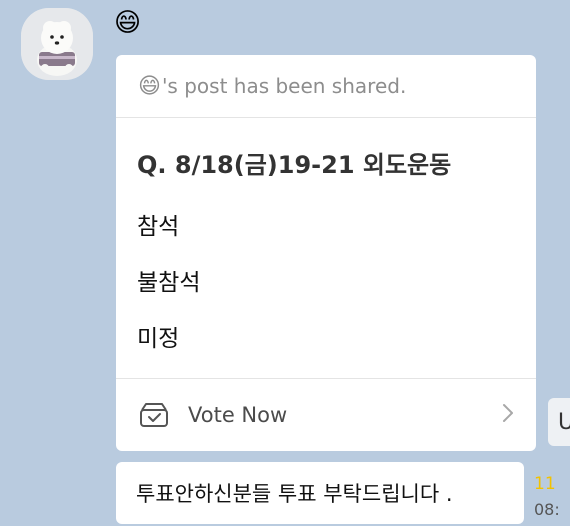  What do you see at coordinates (508, 413) in the screenshot?
I see `chevron-right-icon` at bounding box center [508, 413].